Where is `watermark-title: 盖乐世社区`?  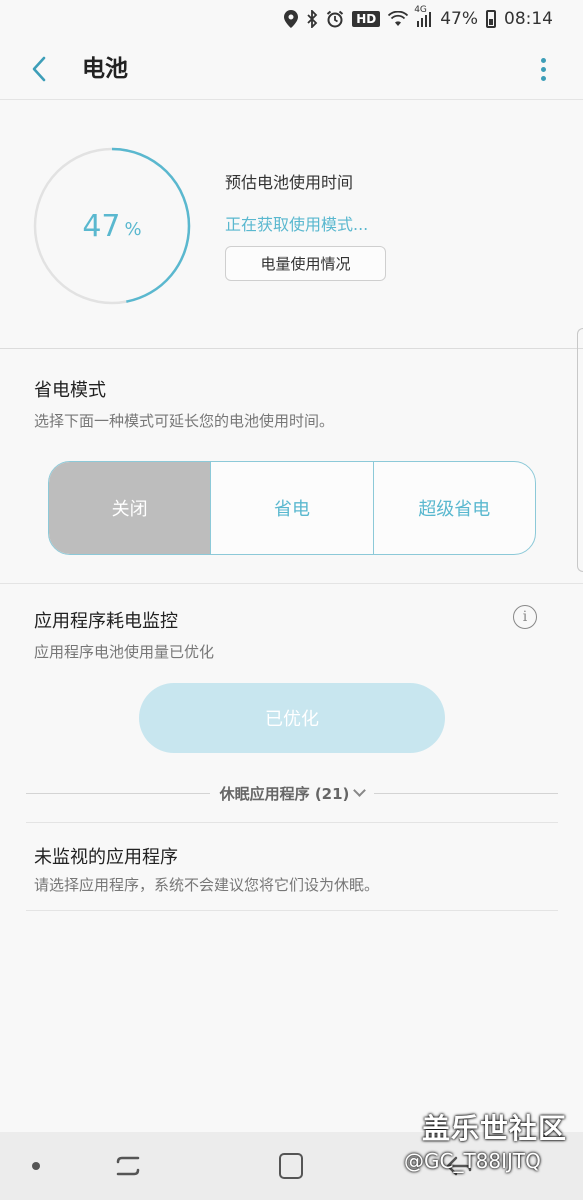
watermark-title: 盖乐世社区 is located at coordinates (495, 1128).